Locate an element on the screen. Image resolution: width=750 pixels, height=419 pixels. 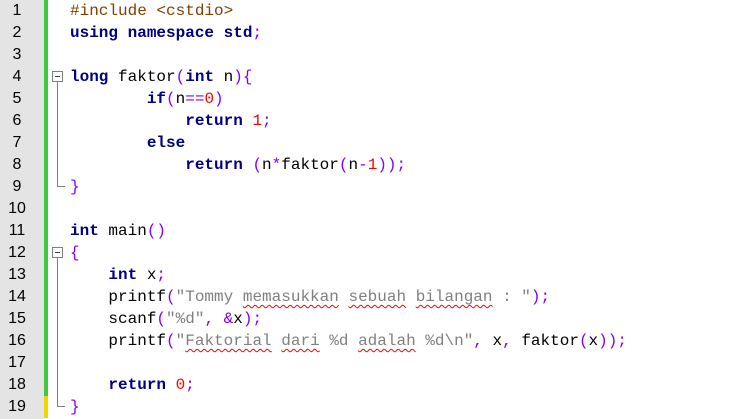
code-line: 7 else is located at coordinates (375, 143).